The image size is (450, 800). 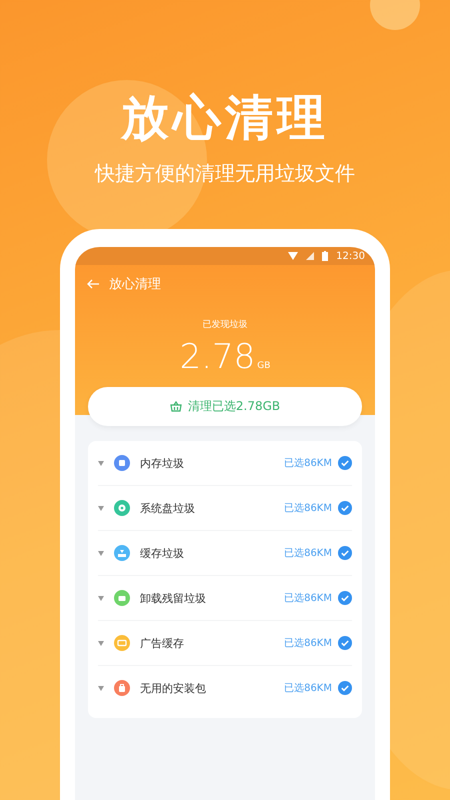 What do you see at coordinates (162, 463) in the screenshot?
I see `category-label: 内存垃圾` at bounding box center [162, 463].